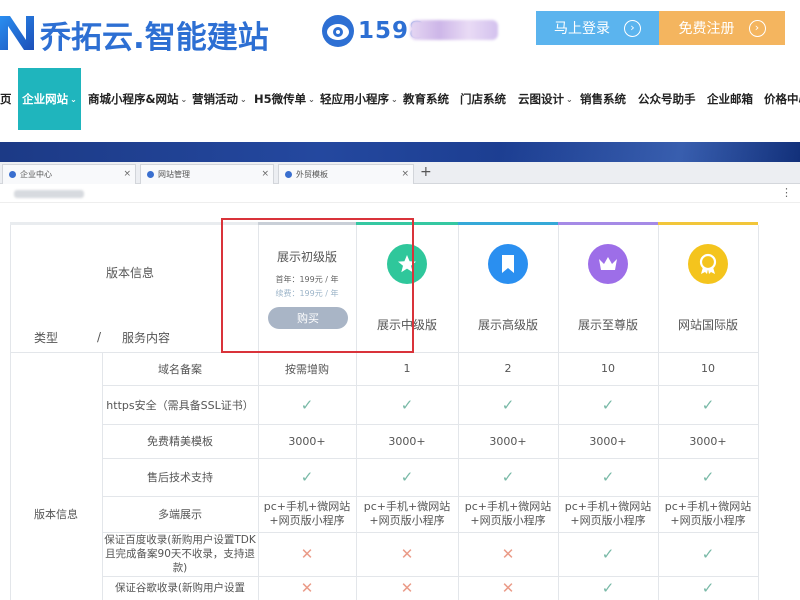 The height and width of the screenshot is (600, 800). Describe the element at coordinates (180, 369) in the screenshot. I see `row-label: 域名备案` at that location.